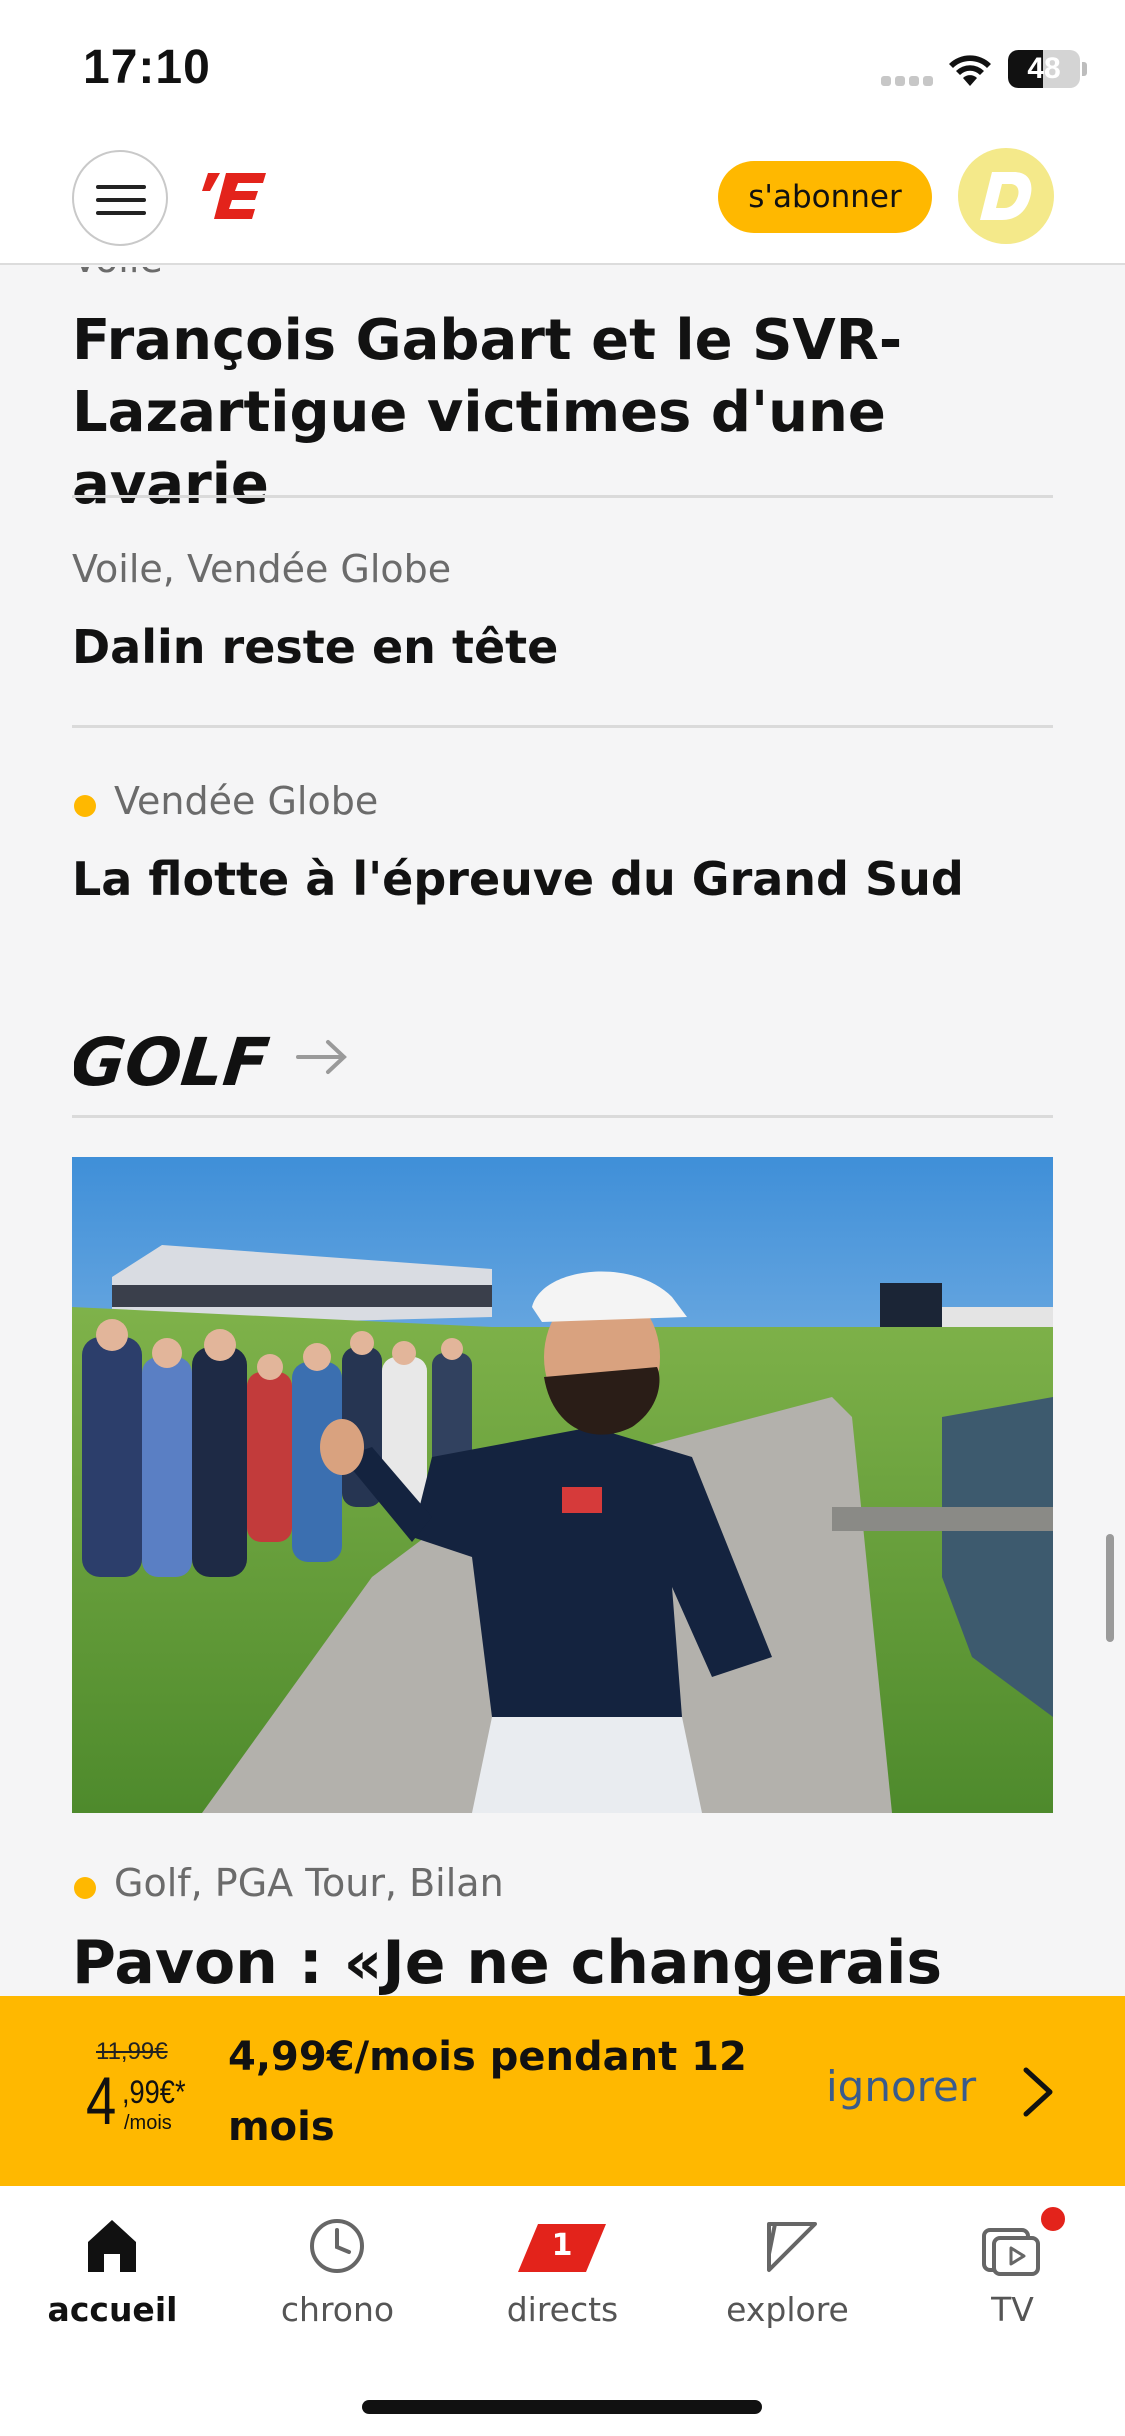 The height and width of the screenshot is (2436, 1125). Describe the element at coordinates (562, 67) in the screenshot. I see `status-bar: 17:10 48` at that location.